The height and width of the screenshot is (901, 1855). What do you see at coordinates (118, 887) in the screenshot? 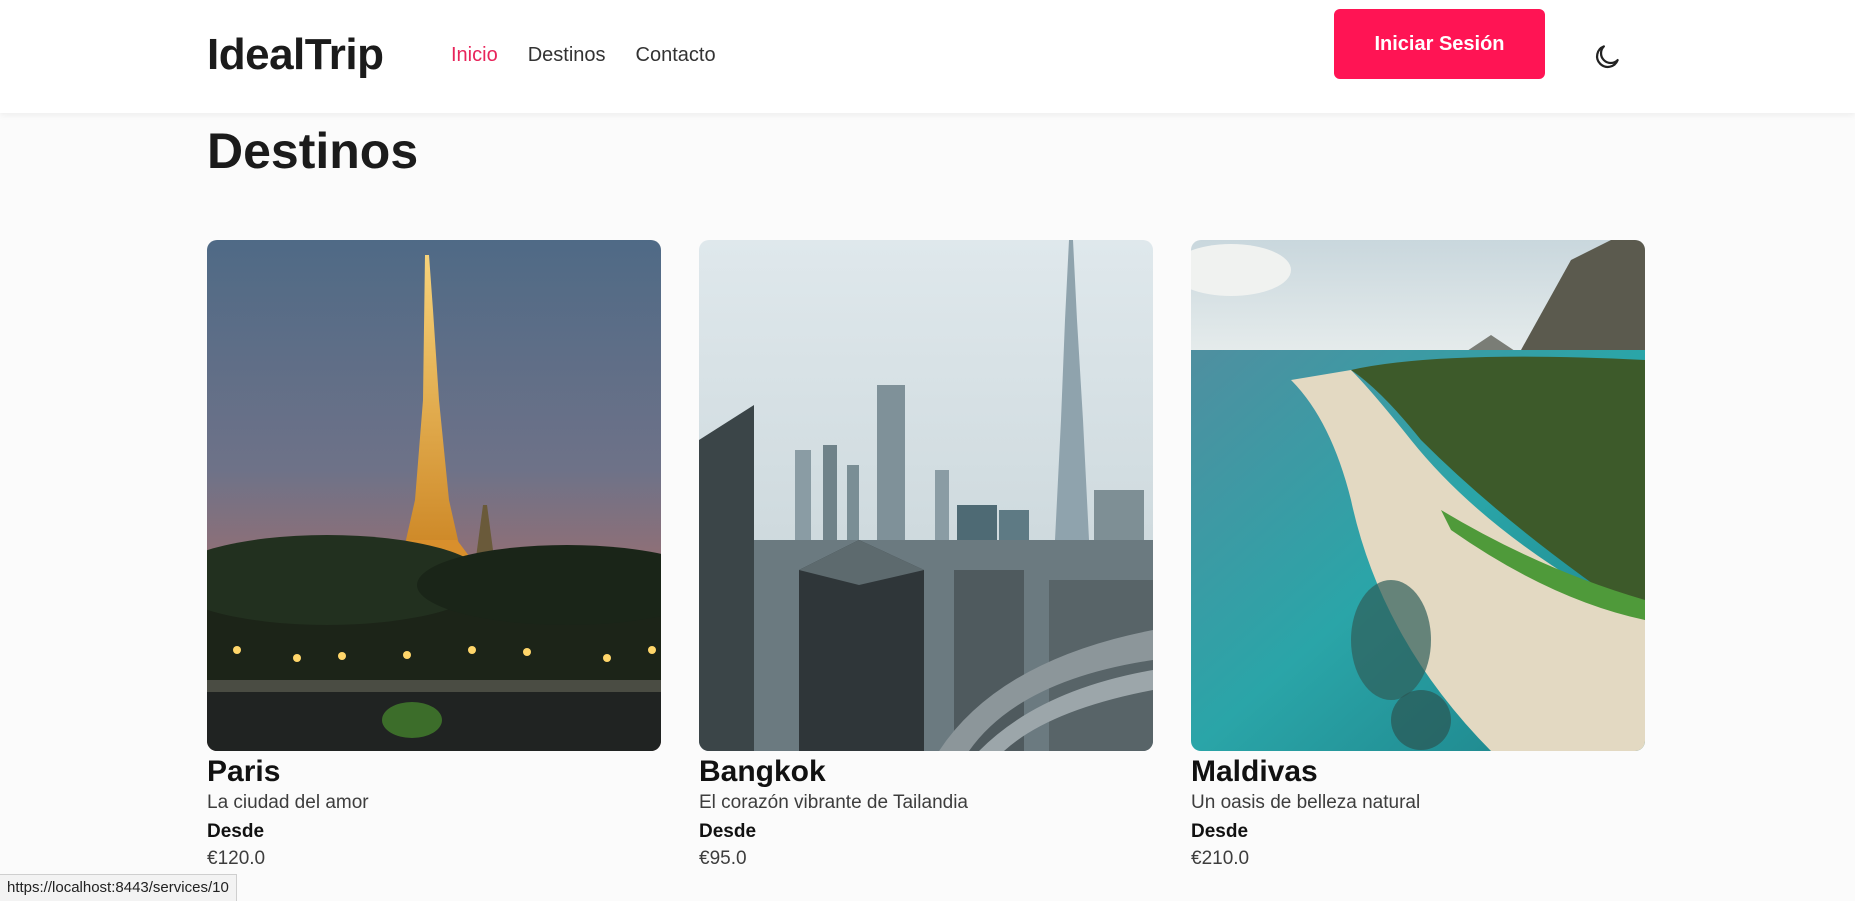
I see `link-status-bar: https://localhost:8443/services/10` at bounding box center [118, 887].